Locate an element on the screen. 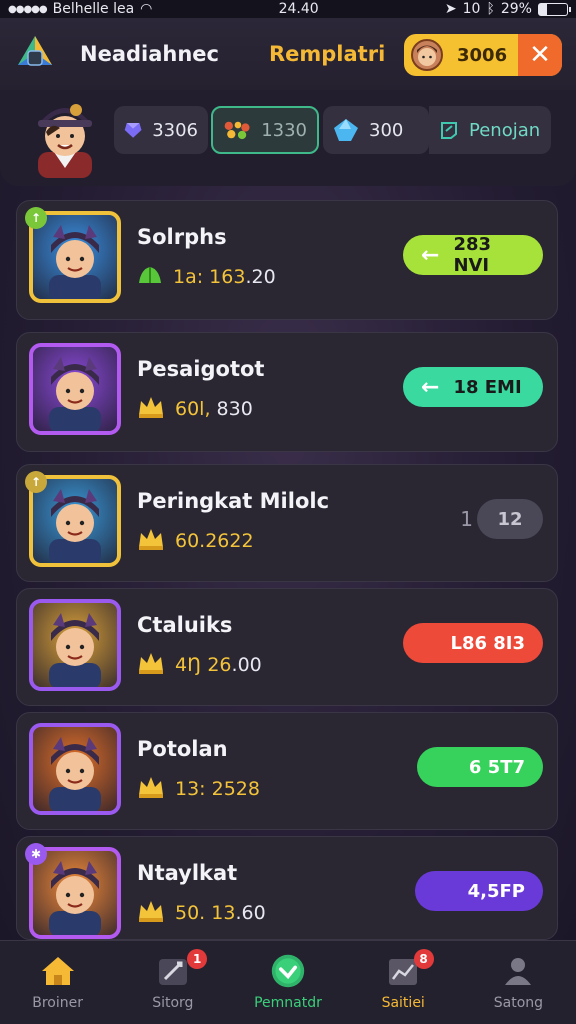 This screenshot has width=576, height=1024. coin-balance: 3006 ✕ is located at coordinates (483, 55).